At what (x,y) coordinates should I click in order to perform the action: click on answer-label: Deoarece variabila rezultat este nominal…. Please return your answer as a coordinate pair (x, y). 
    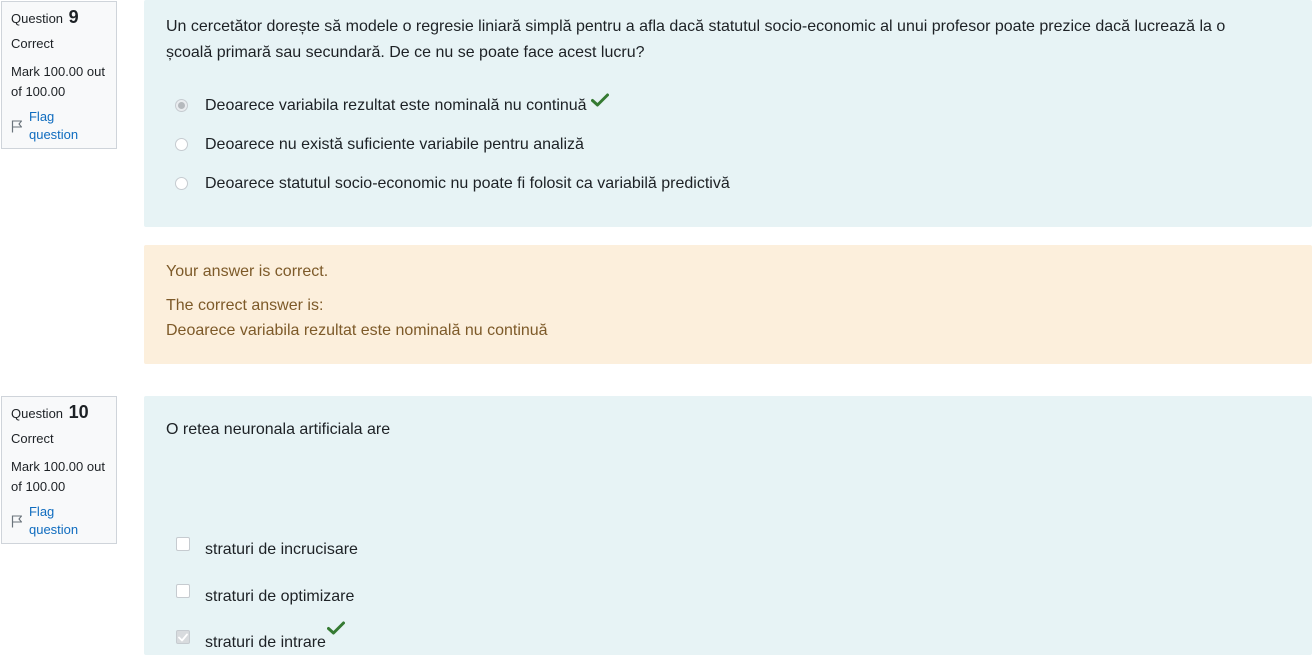
    Looking at the image, I should click on (396, 106).